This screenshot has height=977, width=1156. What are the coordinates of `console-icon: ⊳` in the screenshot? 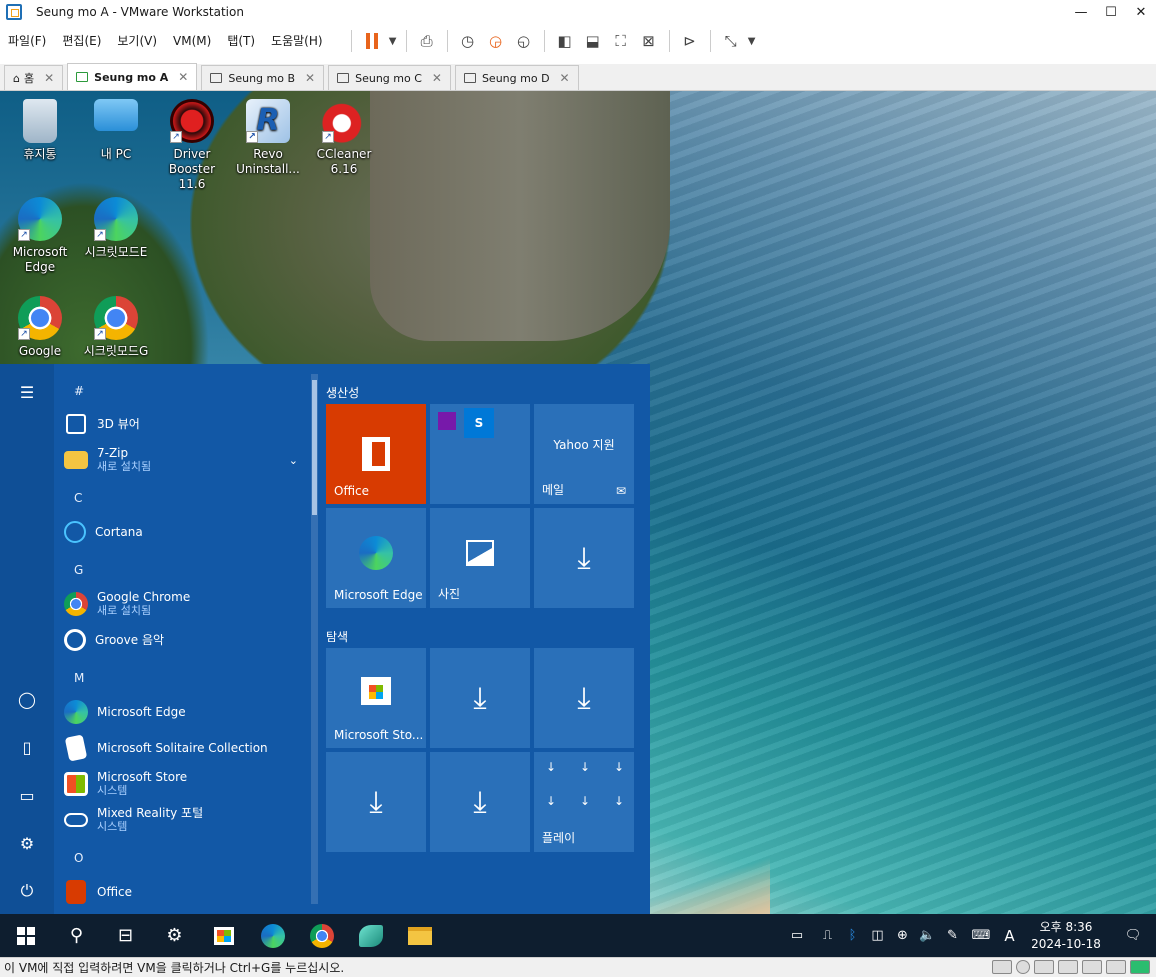 It's located at (690, 41).